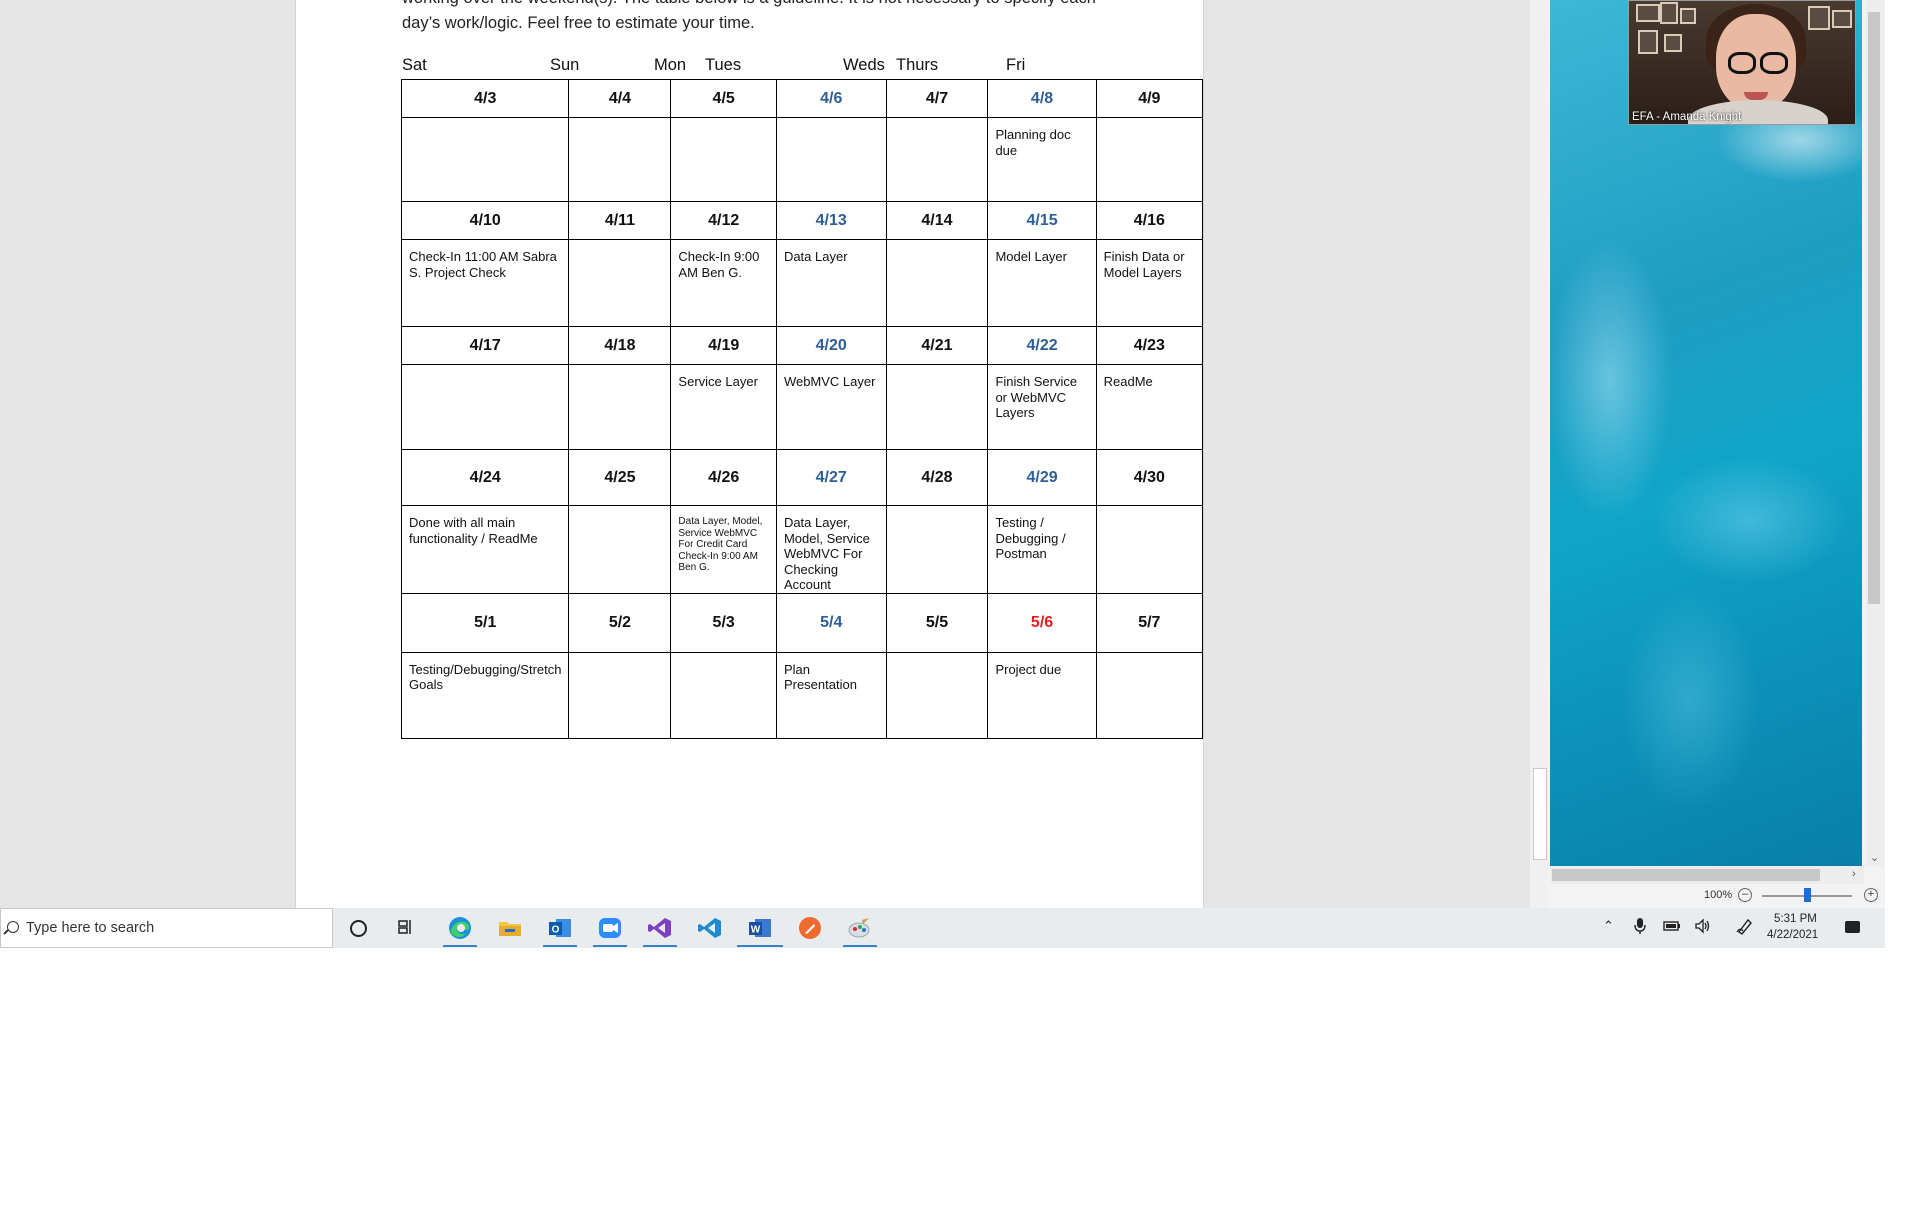 This screenshot has width=1920, height=1226. Describe the element at coordinates (810, 928) in the screenshot. I see `postman-icon` at that location.